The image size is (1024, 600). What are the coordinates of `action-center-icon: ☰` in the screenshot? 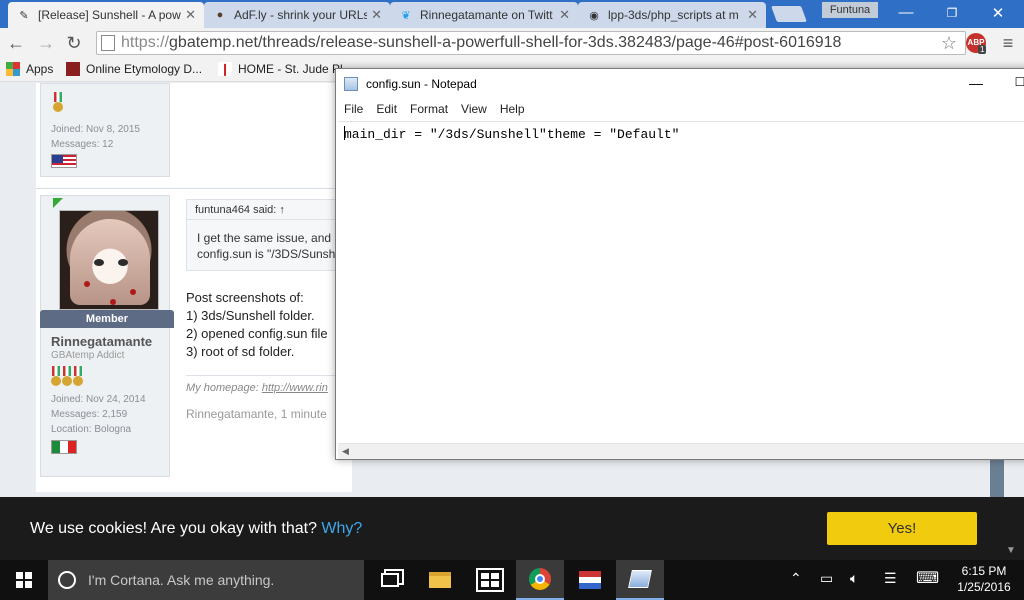 It's located at (890, 578).